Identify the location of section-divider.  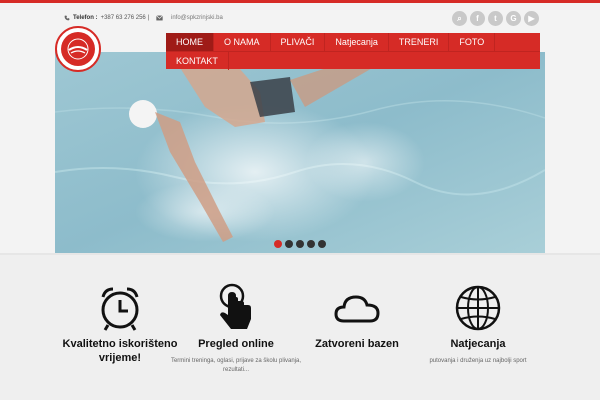
(300, 254).